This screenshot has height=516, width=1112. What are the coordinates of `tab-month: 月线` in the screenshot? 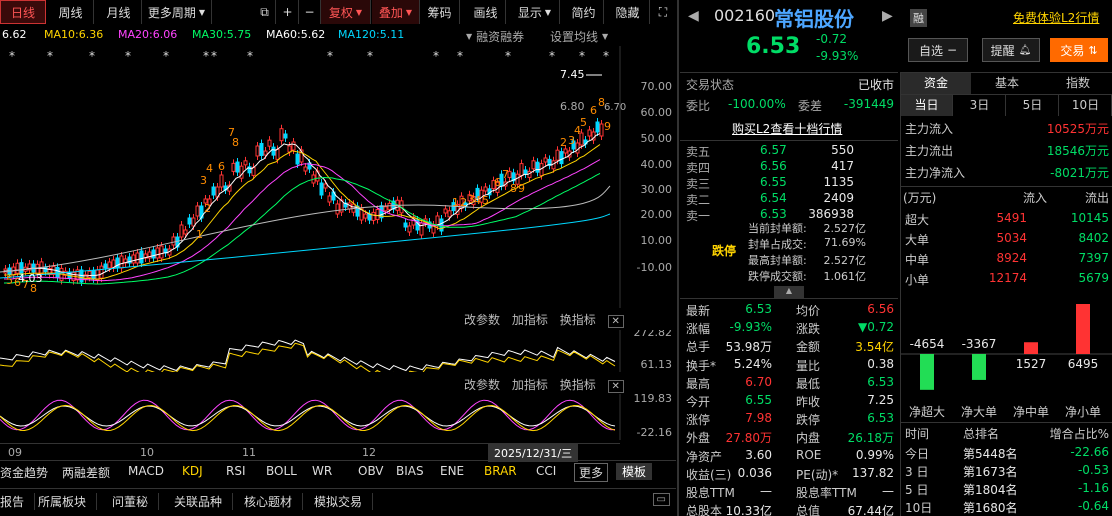 It's located at (119, 12).